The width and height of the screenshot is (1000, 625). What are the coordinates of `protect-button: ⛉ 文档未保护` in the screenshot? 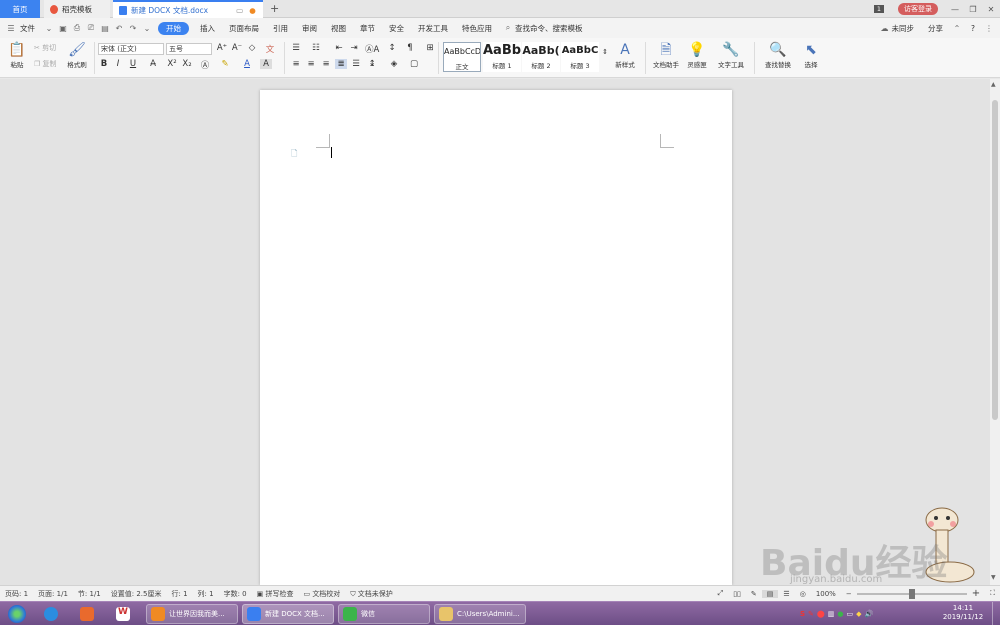 It's located at (371, 594).